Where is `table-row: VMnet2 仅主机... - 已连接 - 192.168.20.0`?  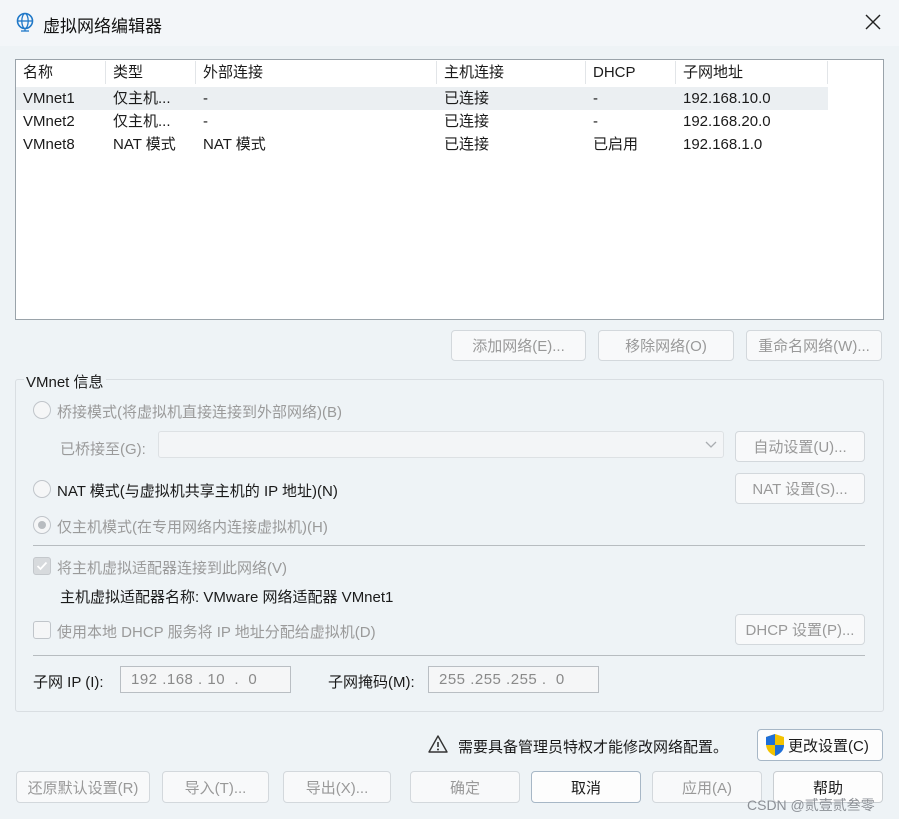
table-row: VMnet2 仅主机... - 已连接 - 192.168.20.0 is located at coordinates (422, 121).